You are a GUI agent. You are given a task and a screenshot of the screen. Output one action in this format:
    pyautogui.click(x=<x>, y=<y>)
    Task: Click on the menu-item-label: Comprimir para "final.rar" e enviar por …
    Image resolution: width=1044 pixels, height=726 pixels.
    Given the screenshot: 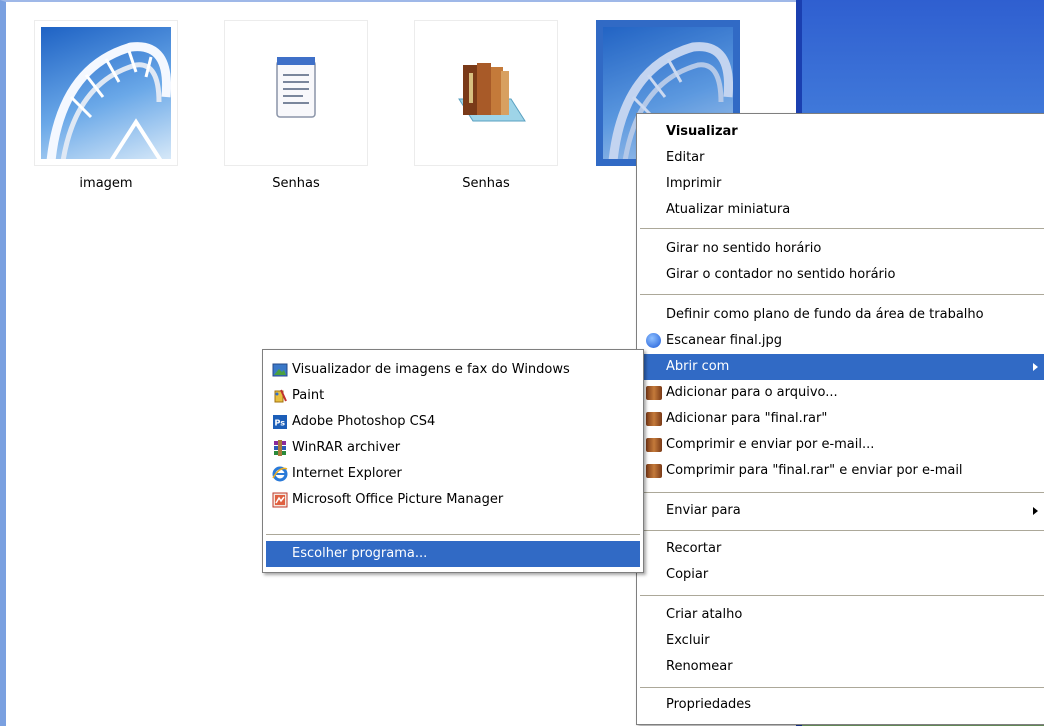 What is the action you would take?
    pyautogui.click(x=814, y=470)
    